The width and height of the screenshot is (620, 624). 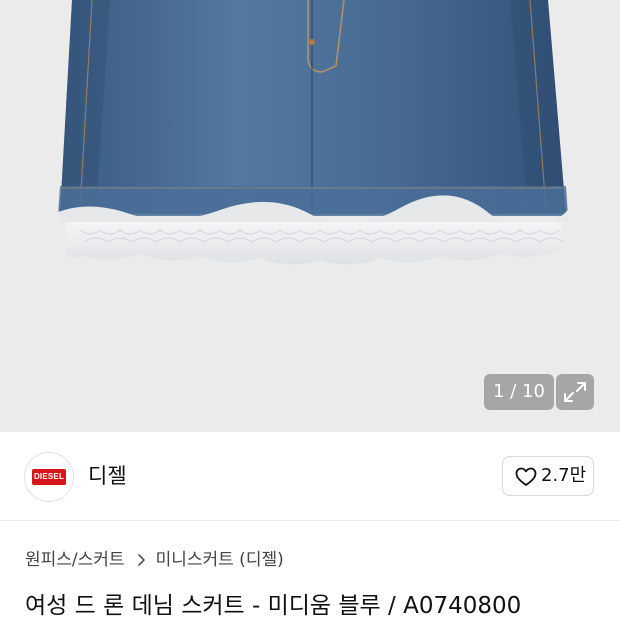 I want to click on brand-logo: DIESEL, so click(x=49, y=477).